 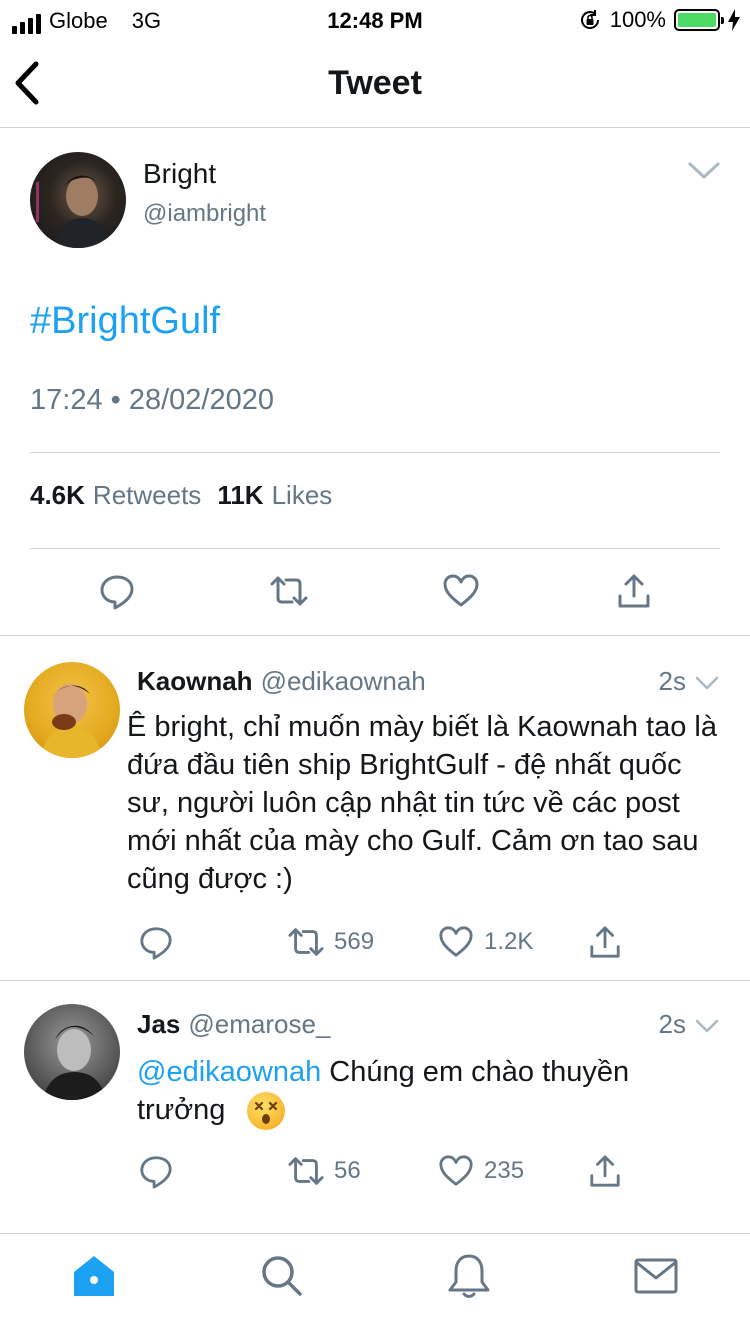 What do you see at coordinates (179, 174) in the screenshot?
I see `author-name: Bright` at bounding box center [179, 174].